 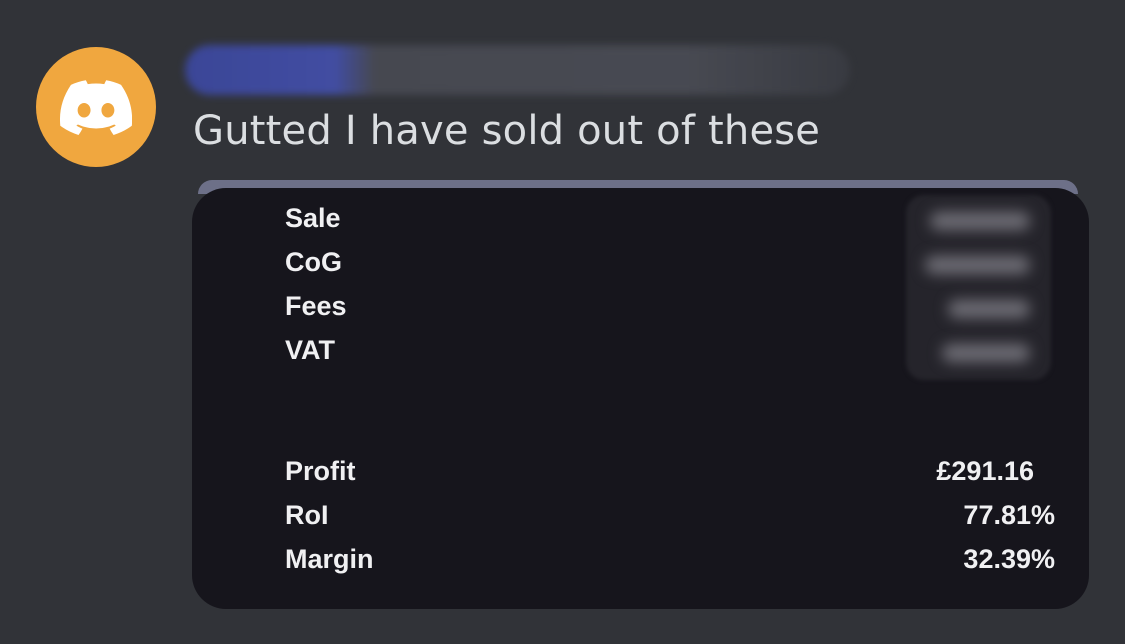 What do you see at coordinates (985, 471) in the screenshot?
I see `summary-value-profit: £291.16` at bounding box center [985, 471].